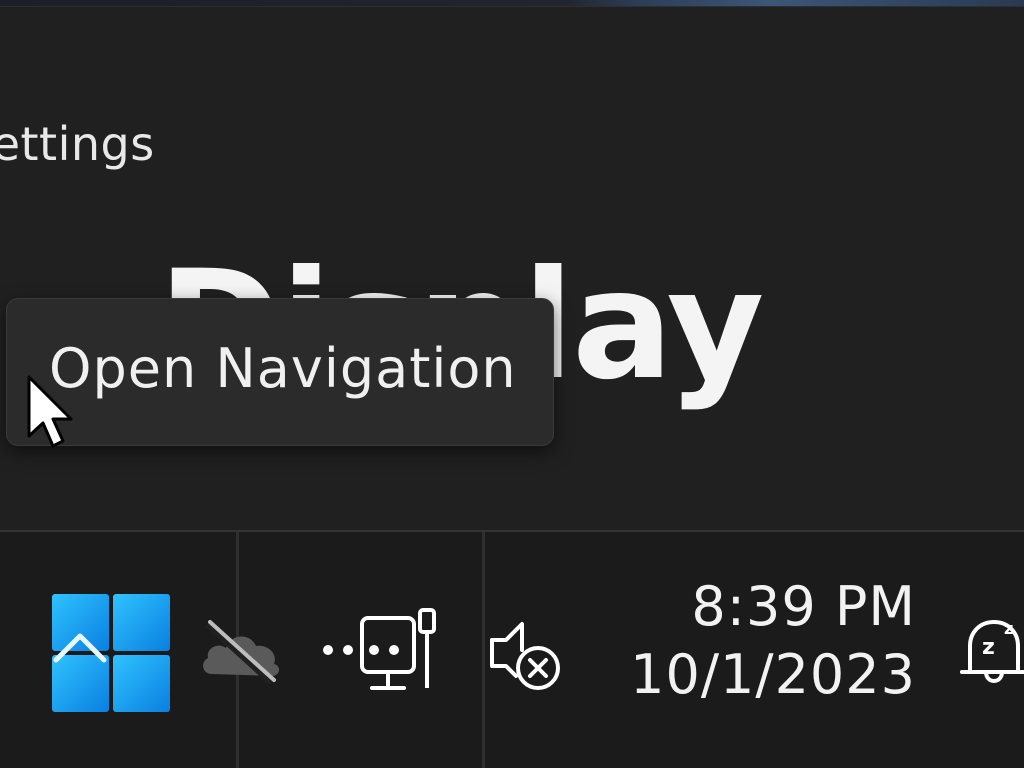 The width and height of the screenshot is (1024, 768). I want to click on tooltip-text: Open Navigation, so click(283, 368).